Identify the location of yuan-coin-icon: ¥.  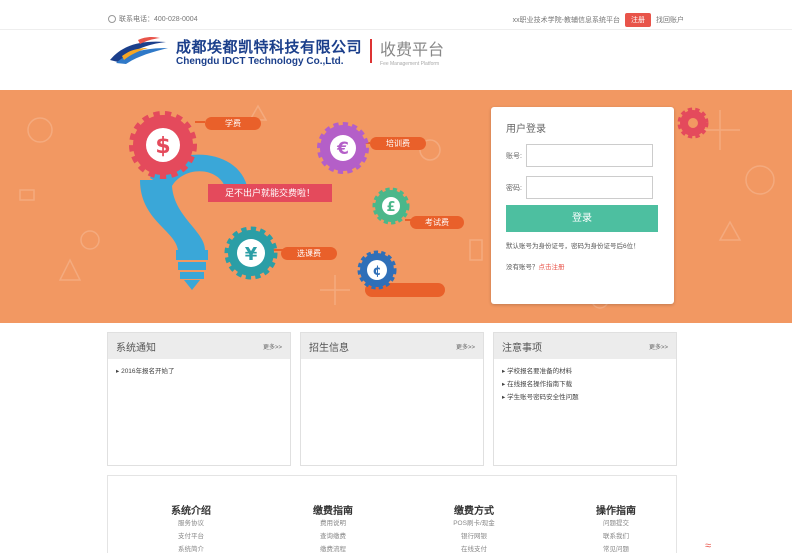
(251, 253).